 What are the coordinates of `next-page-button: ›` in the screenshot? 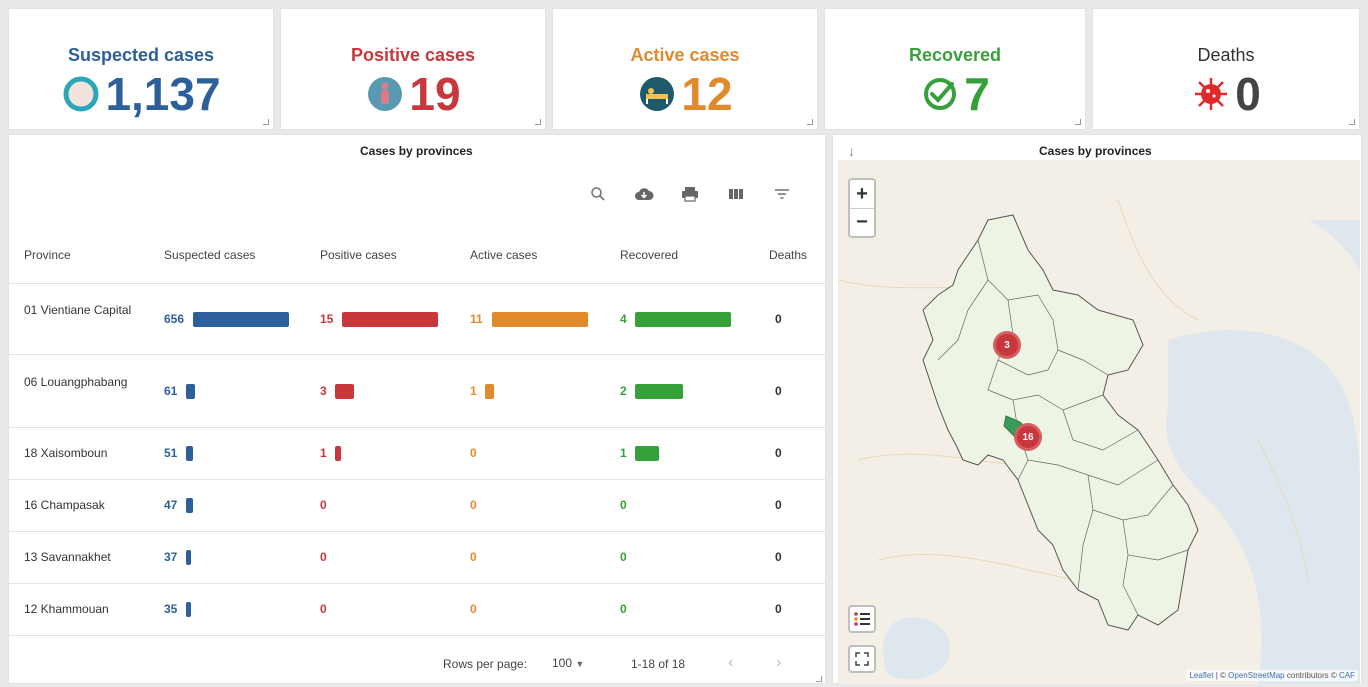 It's located at (778, 663).